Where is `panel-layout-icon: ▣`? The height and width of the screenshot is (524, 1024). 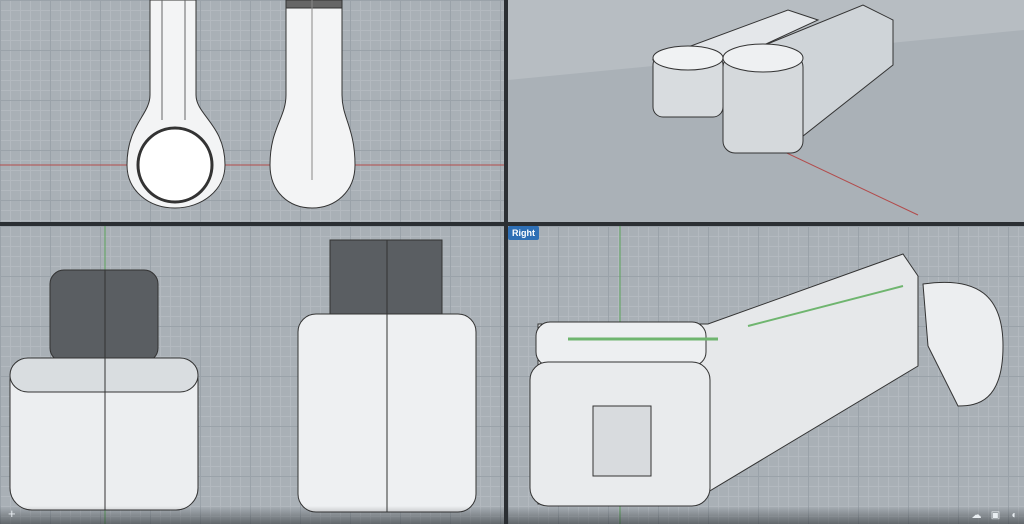 panel-layout-icon: ▣ is located at coordinates (995, 515).